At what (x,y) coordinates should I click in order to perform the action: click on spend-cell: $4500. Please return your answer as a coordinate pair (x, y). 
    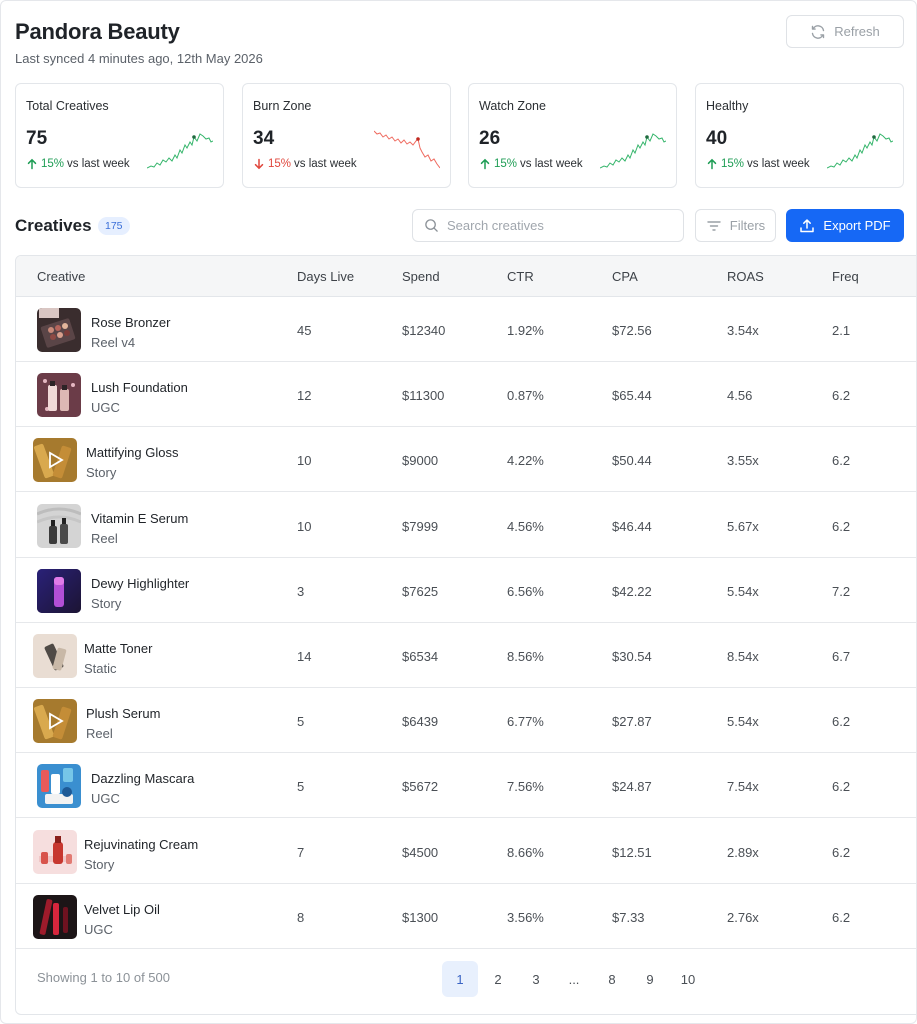
    Looking at the image, I should click on (420, 852).